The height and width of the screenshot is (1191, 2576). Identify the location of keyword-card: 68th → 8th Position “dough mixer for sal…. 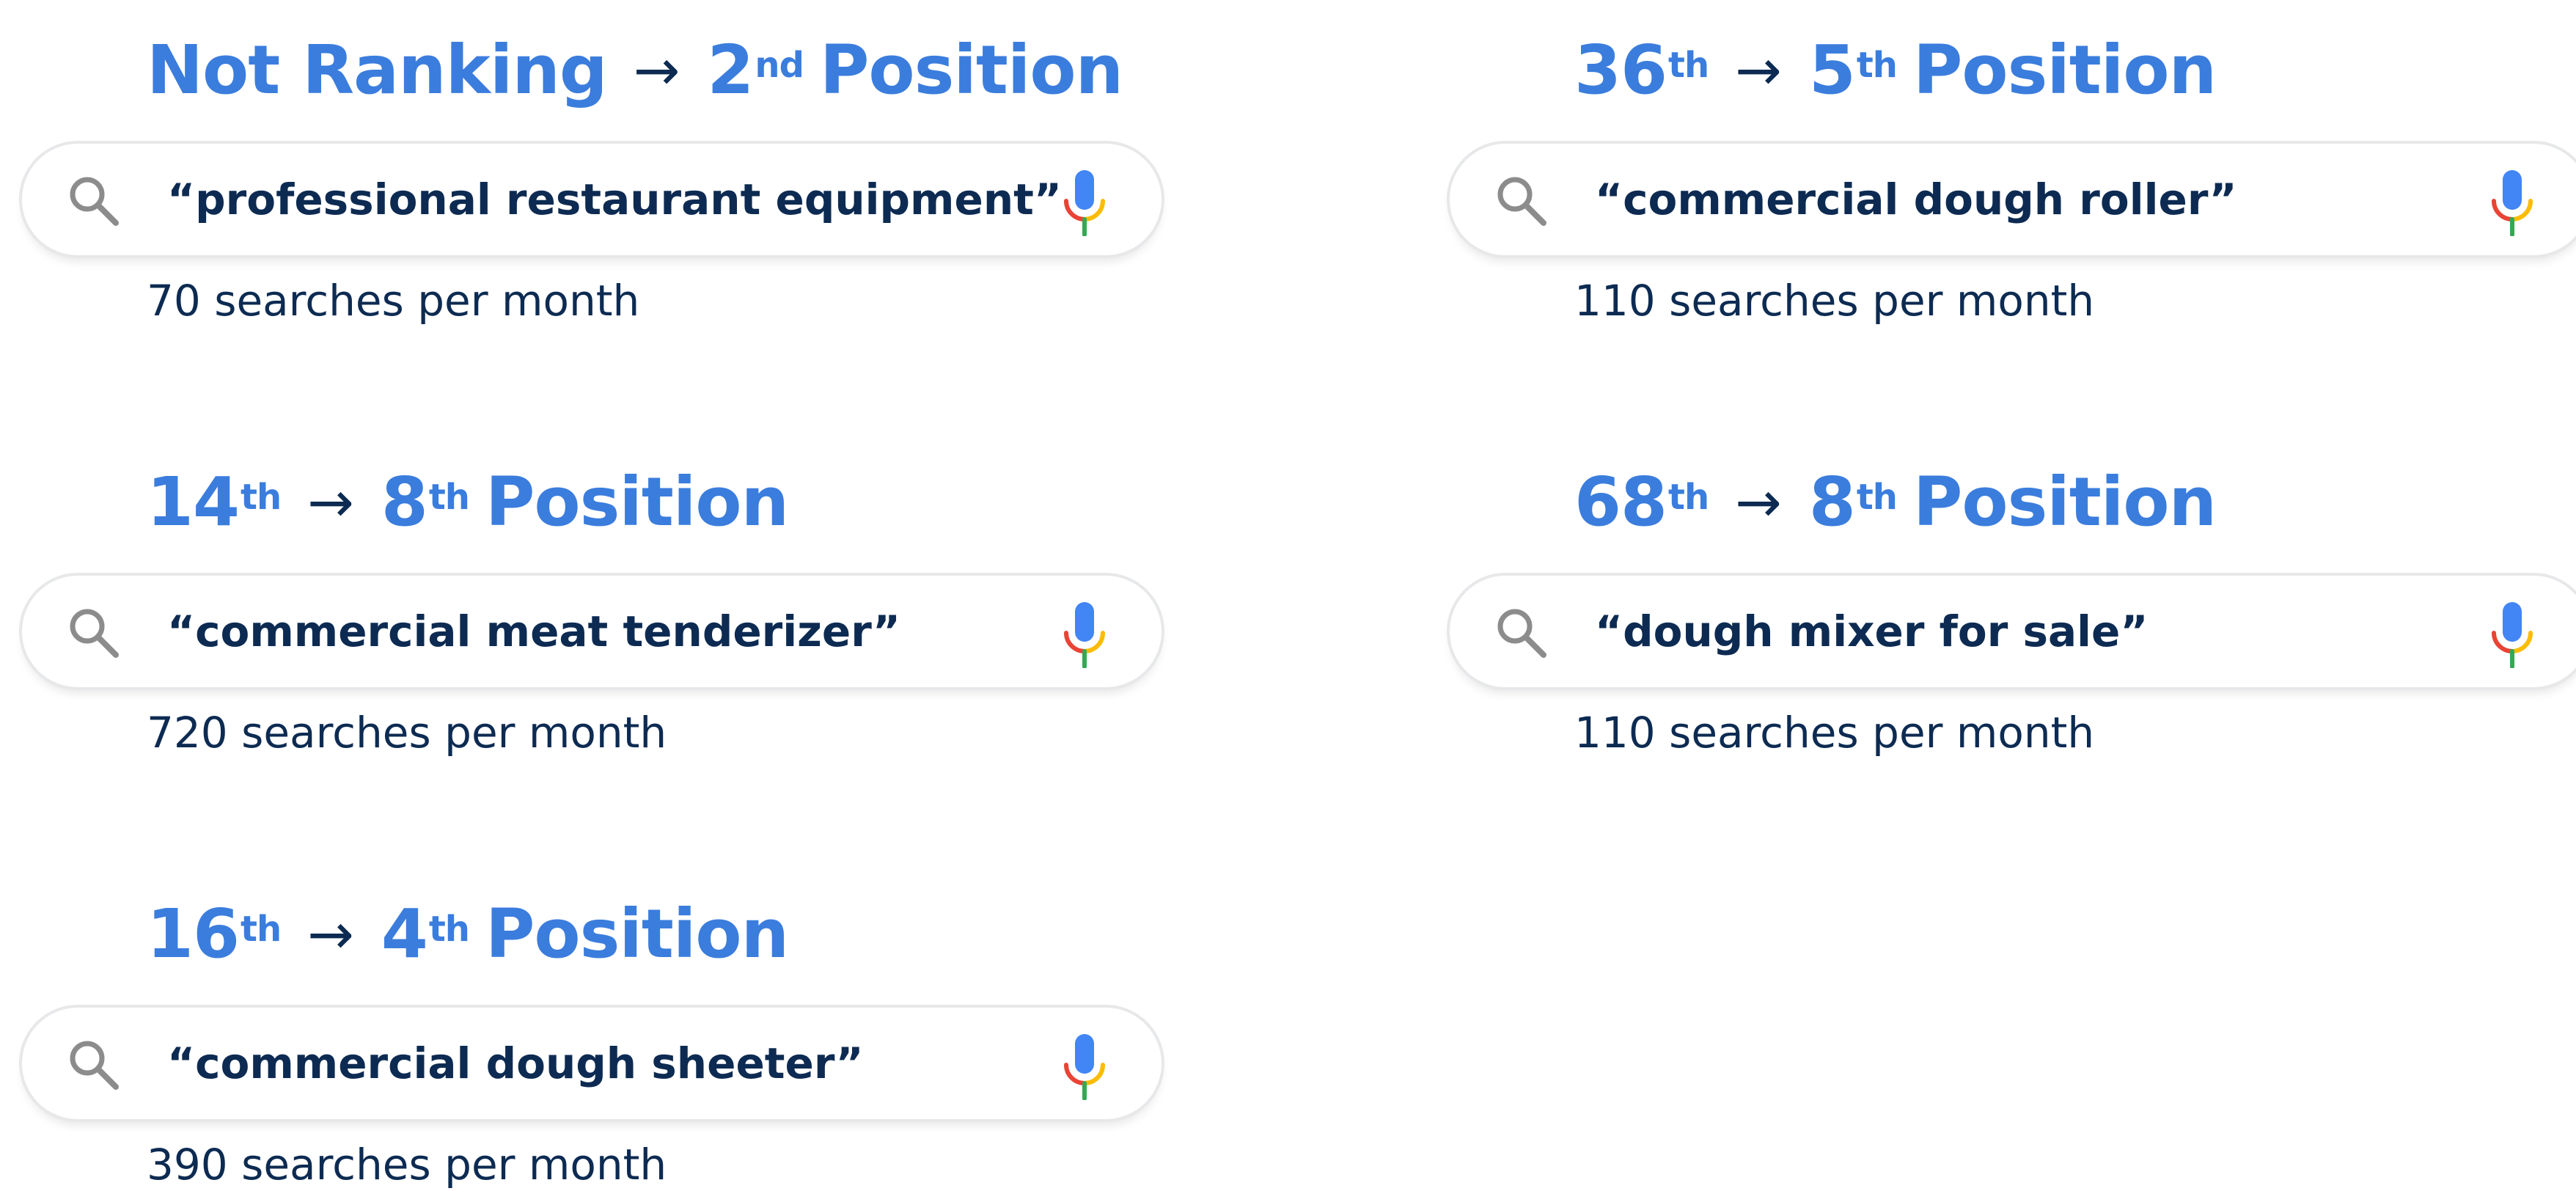
(2002, 602).